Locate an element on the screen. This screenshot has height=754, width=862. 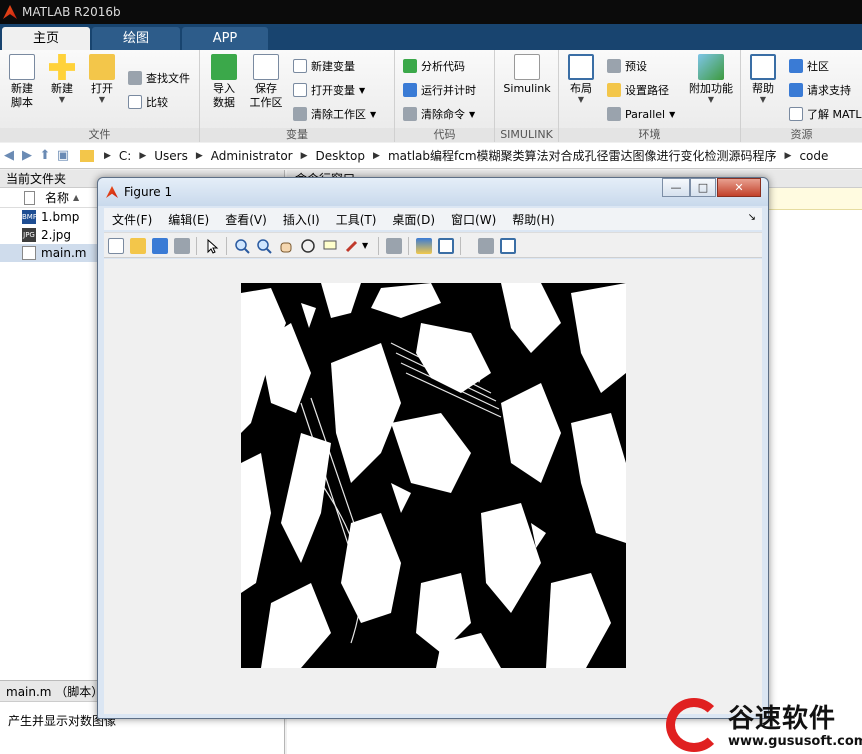
new-figure-icon is located at coordinates (116, 246).